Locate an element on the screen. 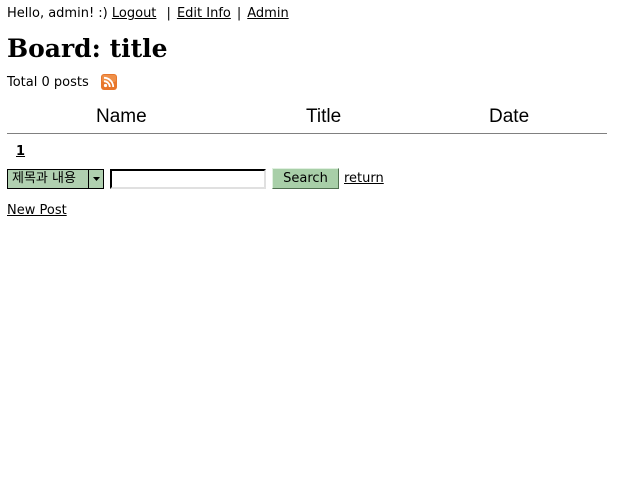 The width and height of the screenshot is (640, 480). page-link-1: 1 is located at coordinates (20, 151).